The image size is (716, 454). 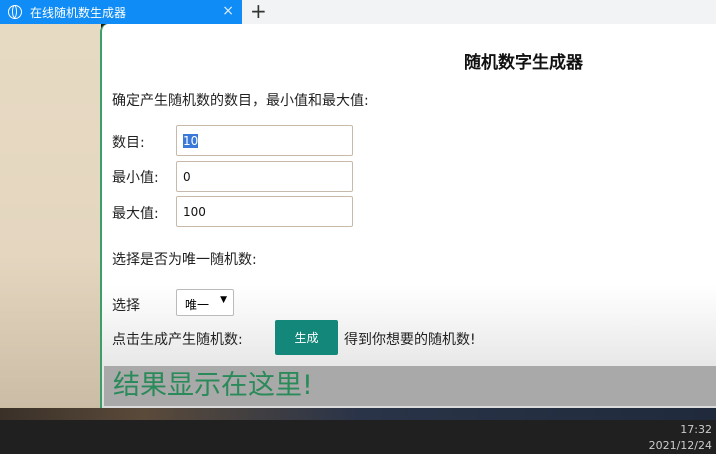 I want to click on max-label: 最大值:, so click(x=135, y=214).